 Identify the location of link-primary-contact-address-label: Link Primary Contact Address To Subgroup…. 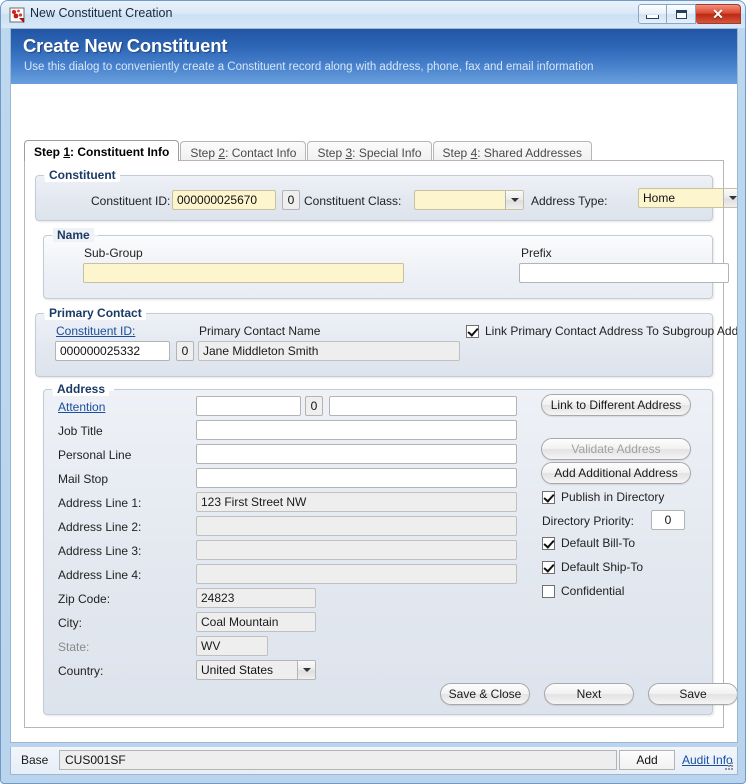
(611, 331).